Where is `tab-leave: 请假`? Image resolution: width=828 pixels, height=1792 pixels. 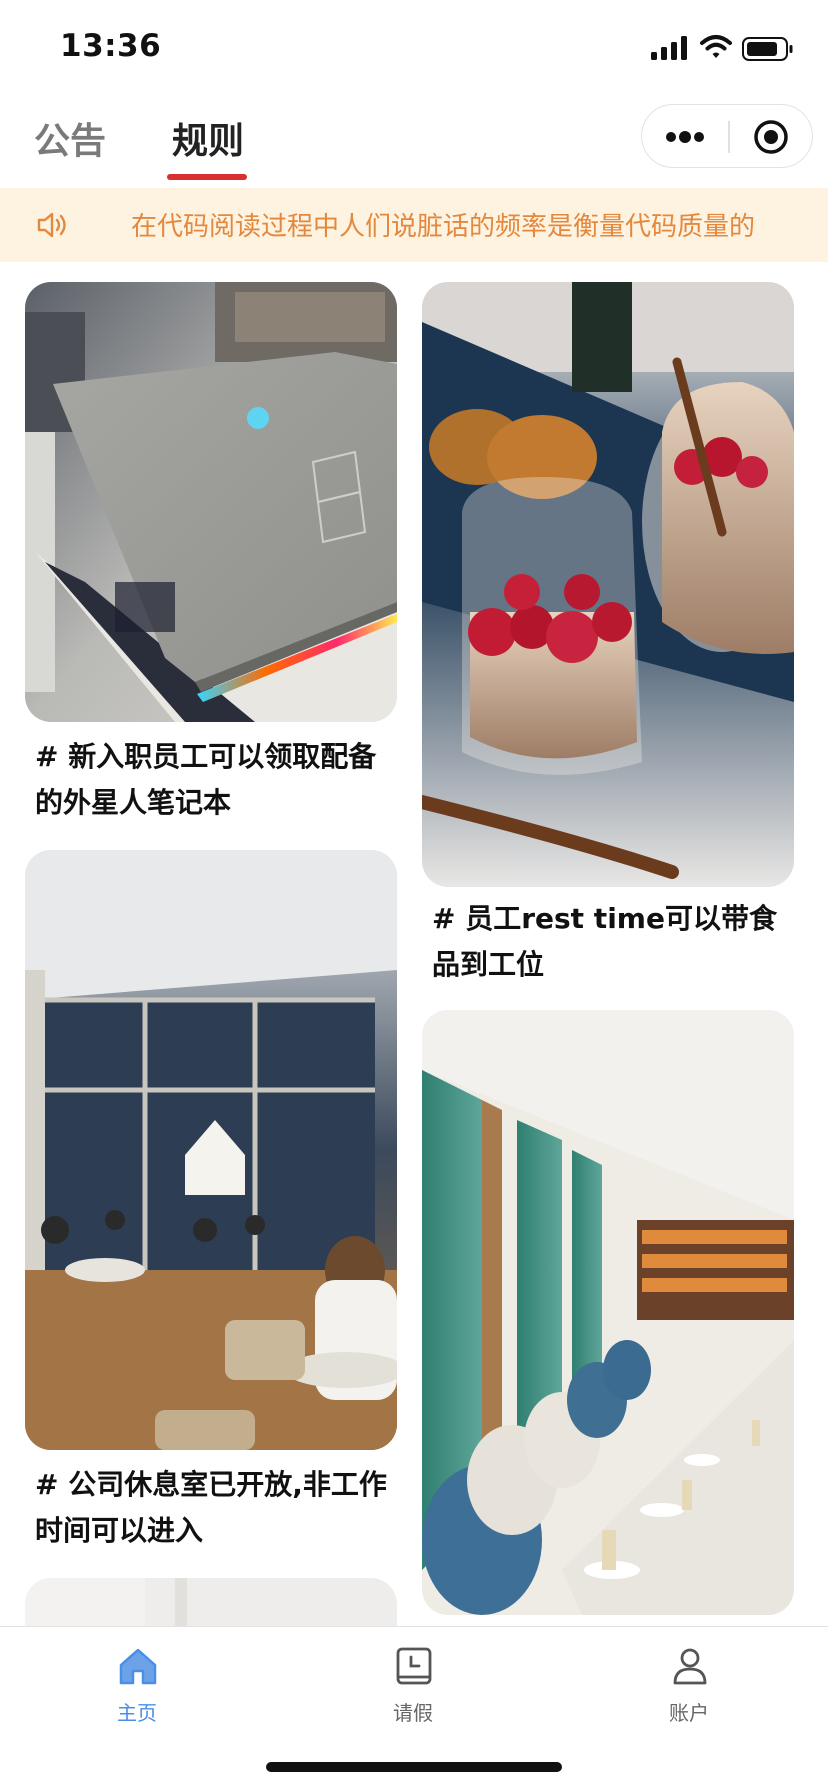
tab-leave: 请假 is located at coordinates (413, 1682).